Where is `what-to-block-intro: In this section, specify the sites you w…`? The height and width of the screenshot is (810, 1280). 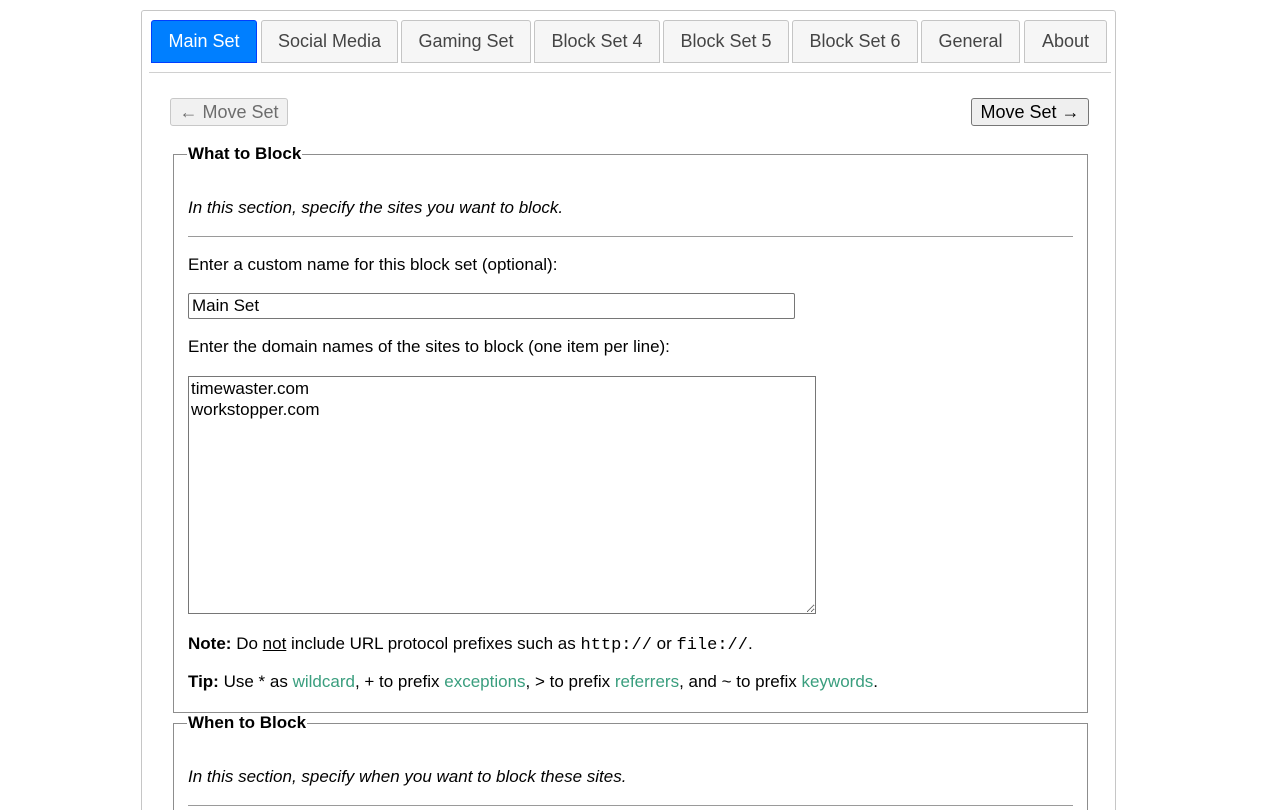 what-to-block-intro: In this section, specify the sites you w… is located at coordinates (375, 208).